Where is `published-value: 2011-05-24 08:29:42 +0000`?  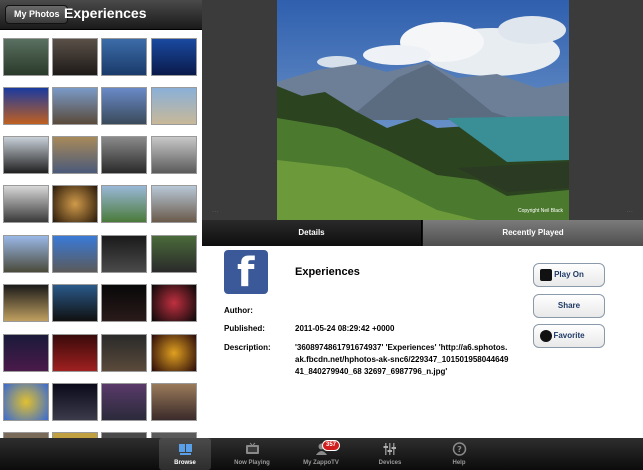
published-value: 2011-05-24 08:29:42 +0000 is located at coordinates (345, 328).